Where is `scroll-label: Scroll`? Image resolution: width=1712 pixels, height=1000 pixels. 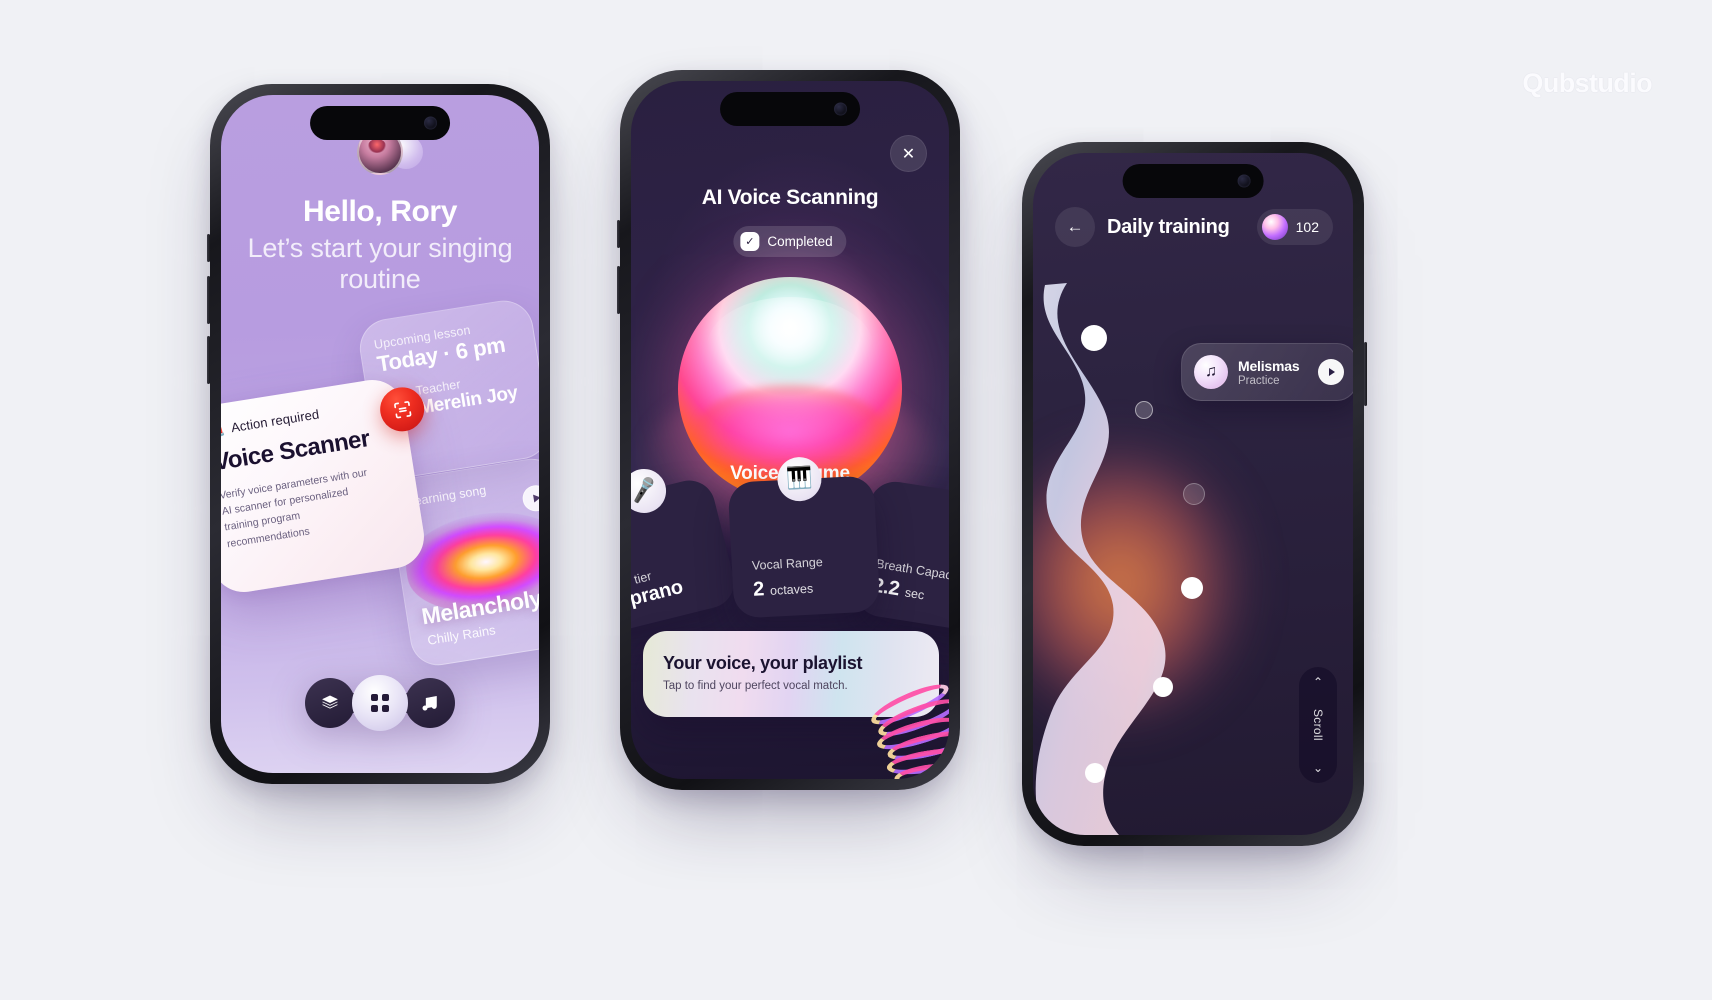 scroll-label: Scroll is located at coordinates (1318, 725).